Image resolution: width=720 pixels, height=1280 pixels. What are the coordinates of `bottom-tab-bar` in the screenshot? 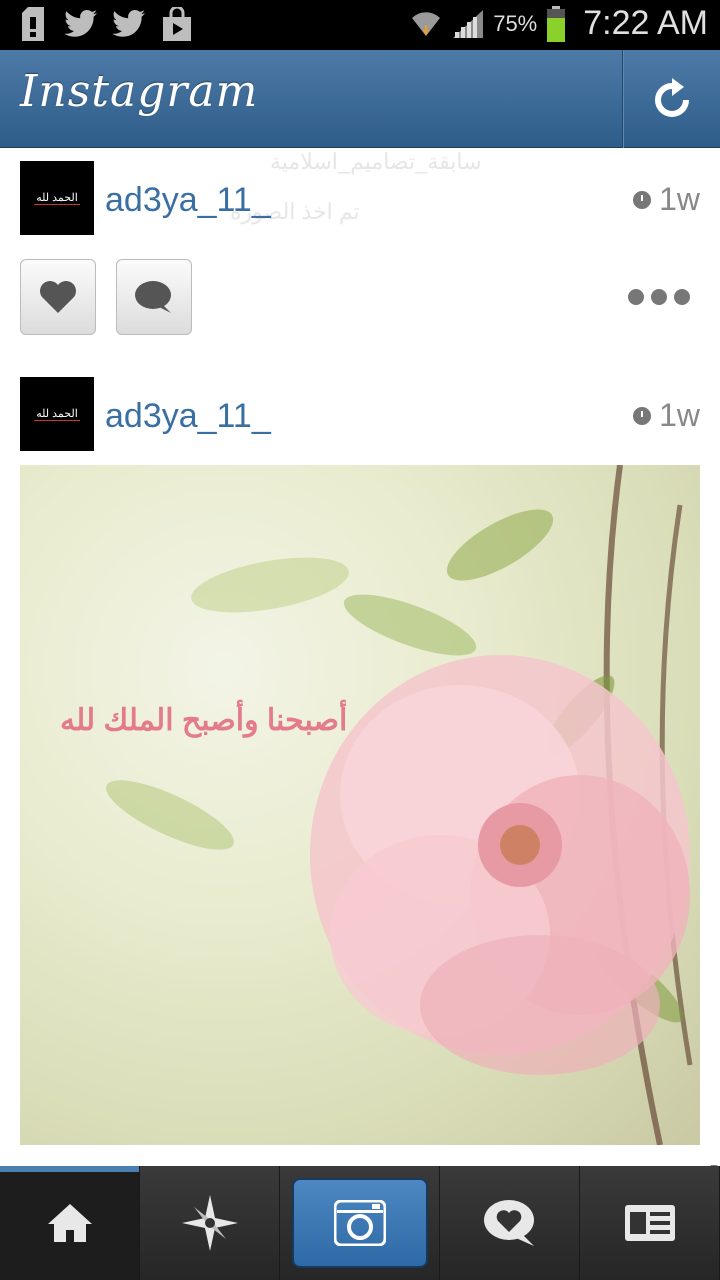 It's located at (360, 1223).